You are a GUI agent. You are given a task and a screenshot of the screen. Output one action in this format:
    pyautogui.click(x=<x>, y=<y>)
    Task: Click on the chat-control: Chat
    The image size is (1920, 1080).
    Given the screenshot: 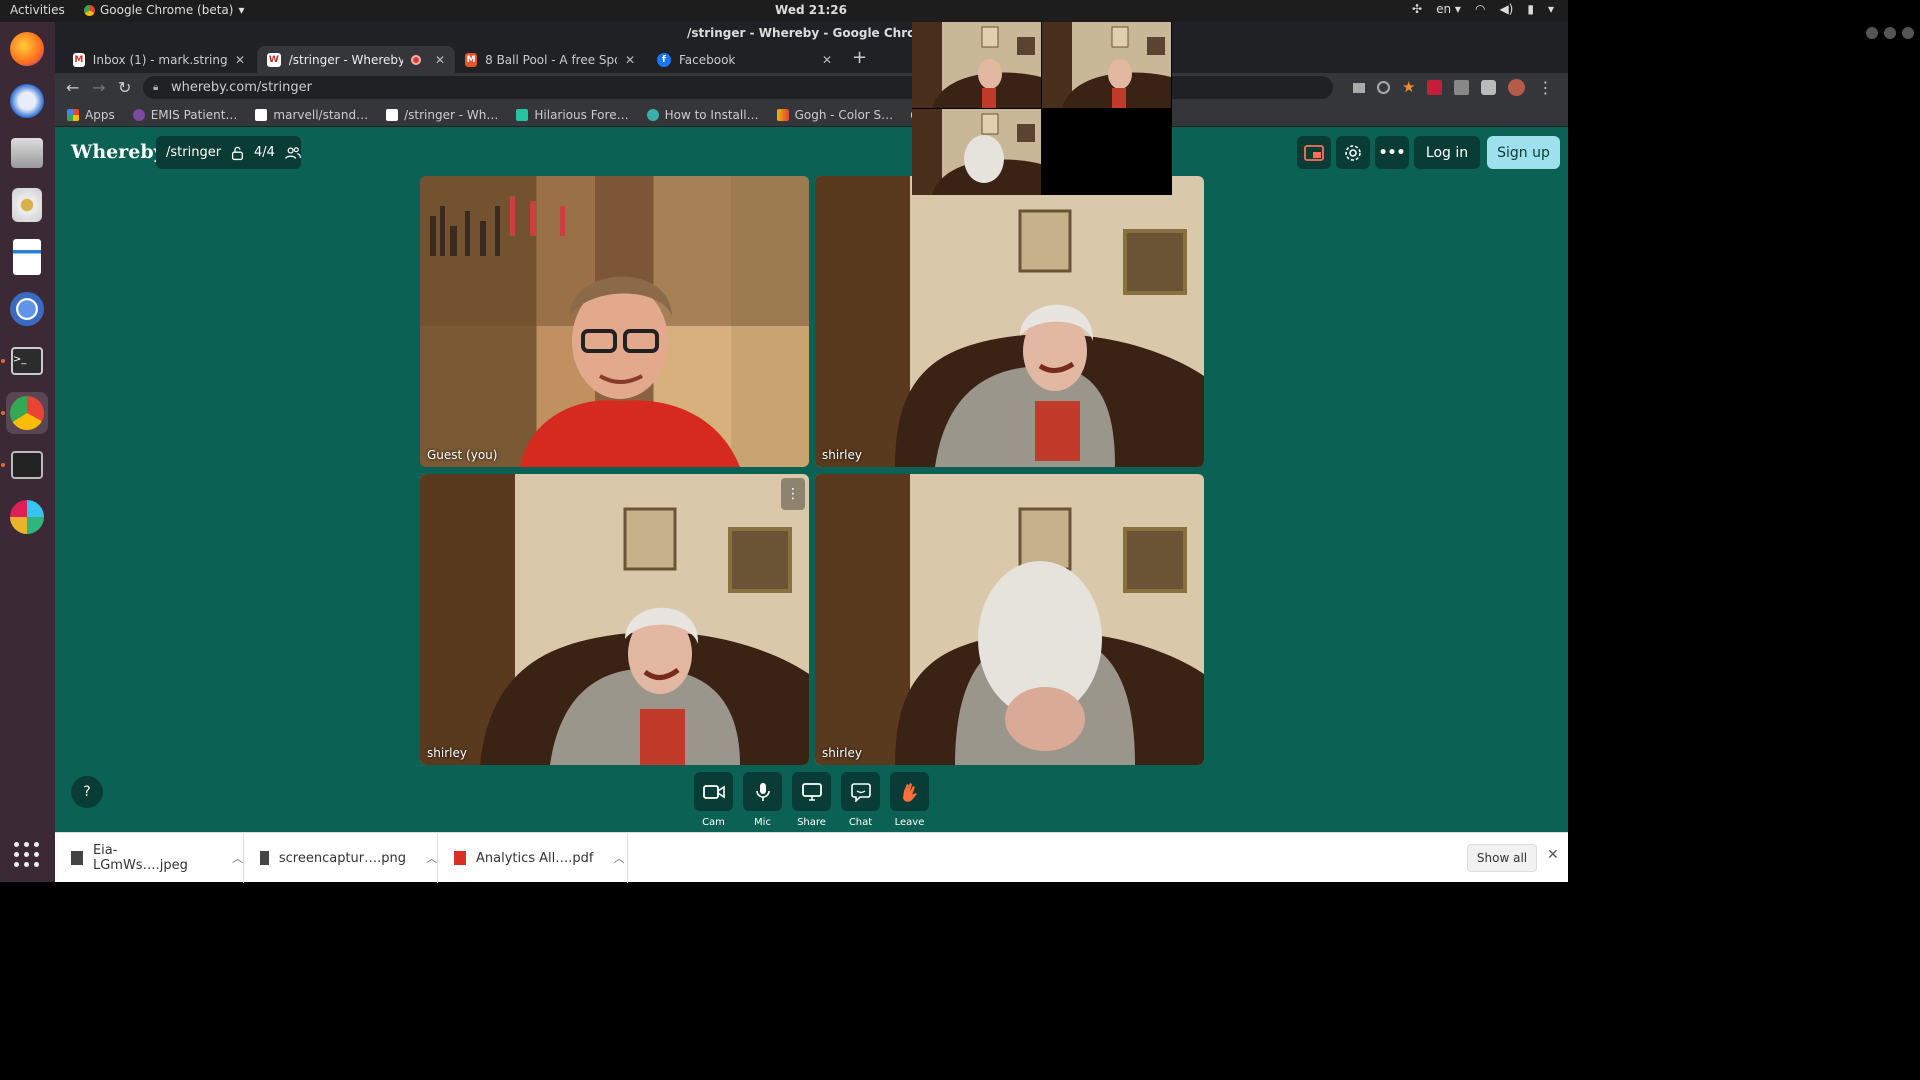 What is the action you would take?
    pyautogui.click(x=860, y=800)
    